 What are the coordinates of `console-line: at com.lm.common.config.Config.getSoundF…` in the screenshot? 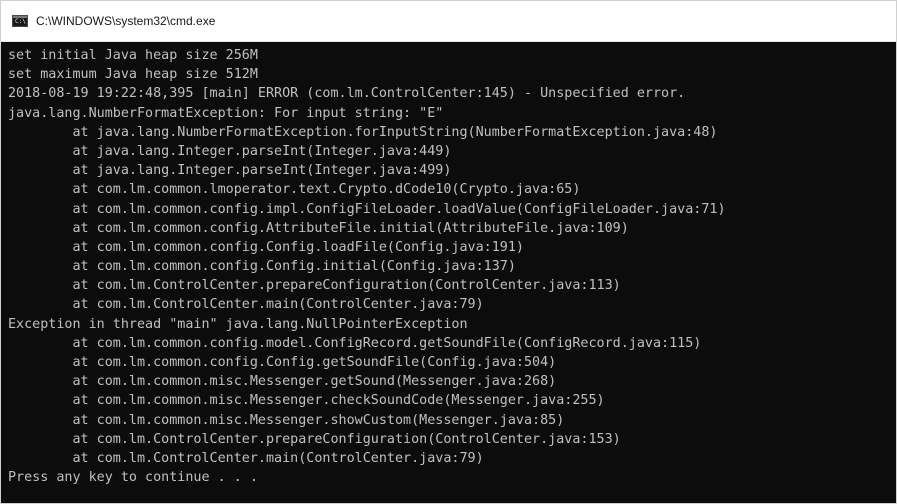 It's located at (282, 362).